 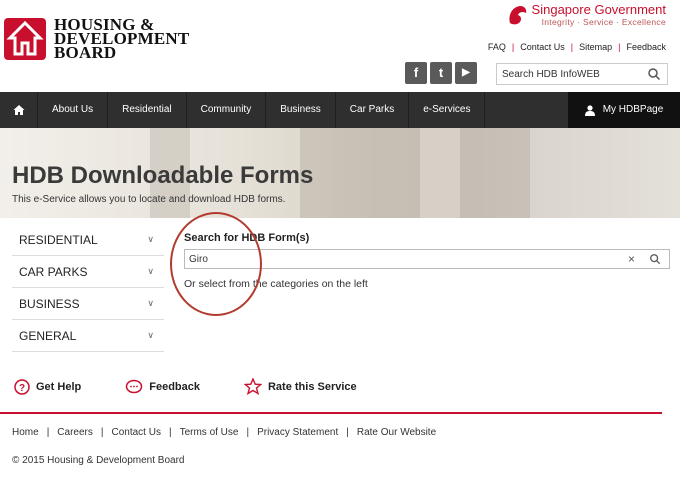 What do you see at coordinates (542, 47) in the screenshot?
I see `top-link-contact-us: Contact Us` at bounding box center [542, 47].